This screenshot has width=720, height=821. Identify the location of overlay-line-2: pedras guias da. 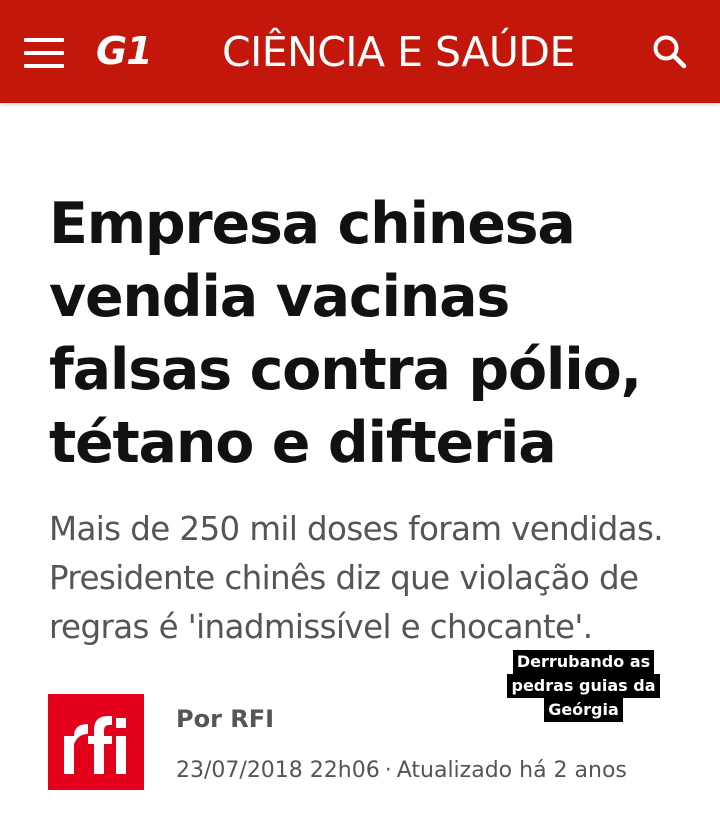
(583, 686).